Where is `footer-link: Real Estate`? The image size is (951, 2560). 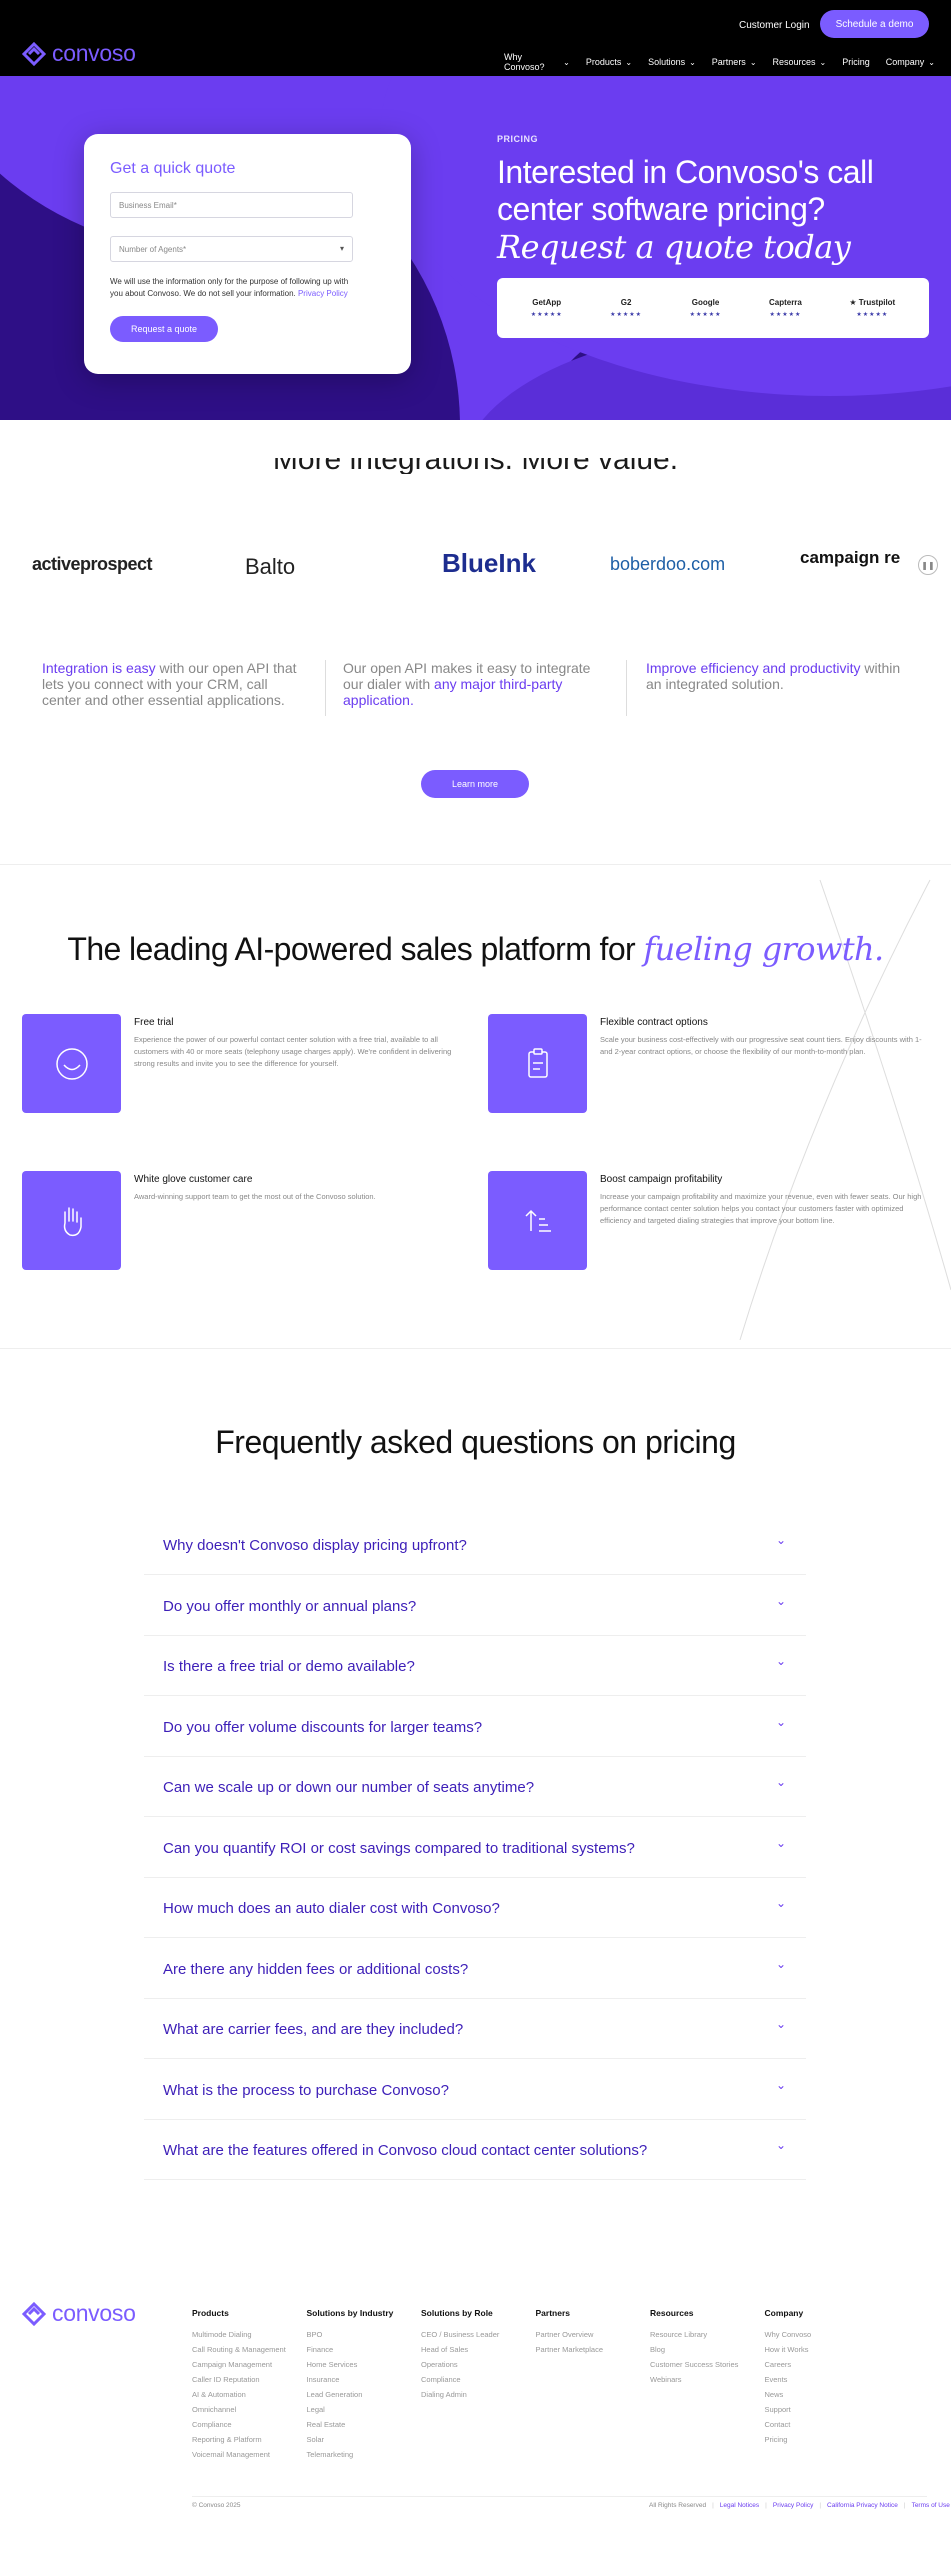 footer-link: Real Estate is located at coordinates (362, 2424).